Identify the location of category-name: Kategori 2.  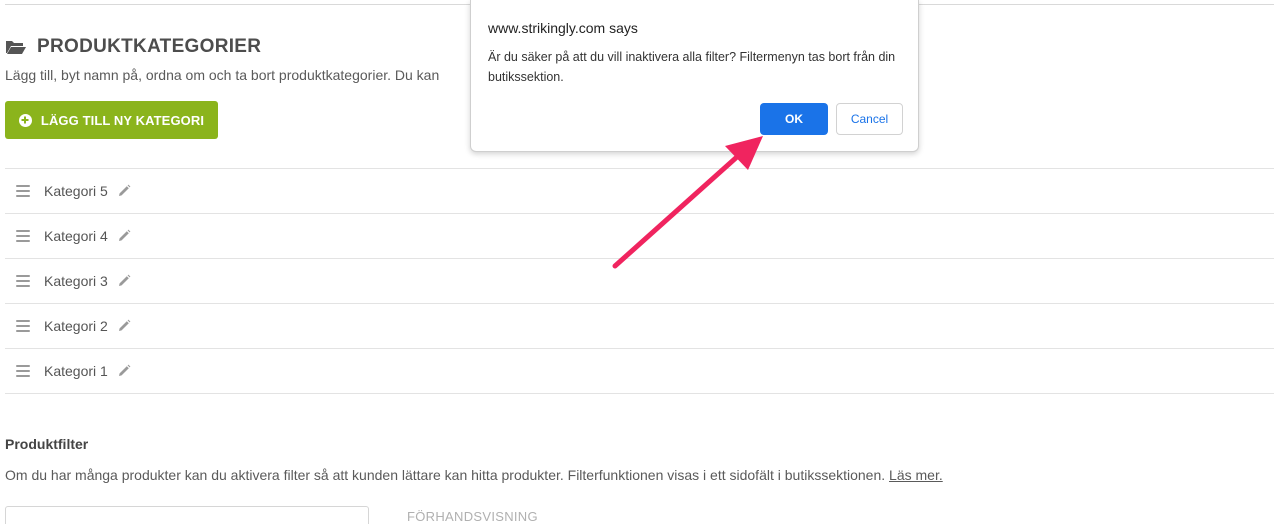
(76, 326).